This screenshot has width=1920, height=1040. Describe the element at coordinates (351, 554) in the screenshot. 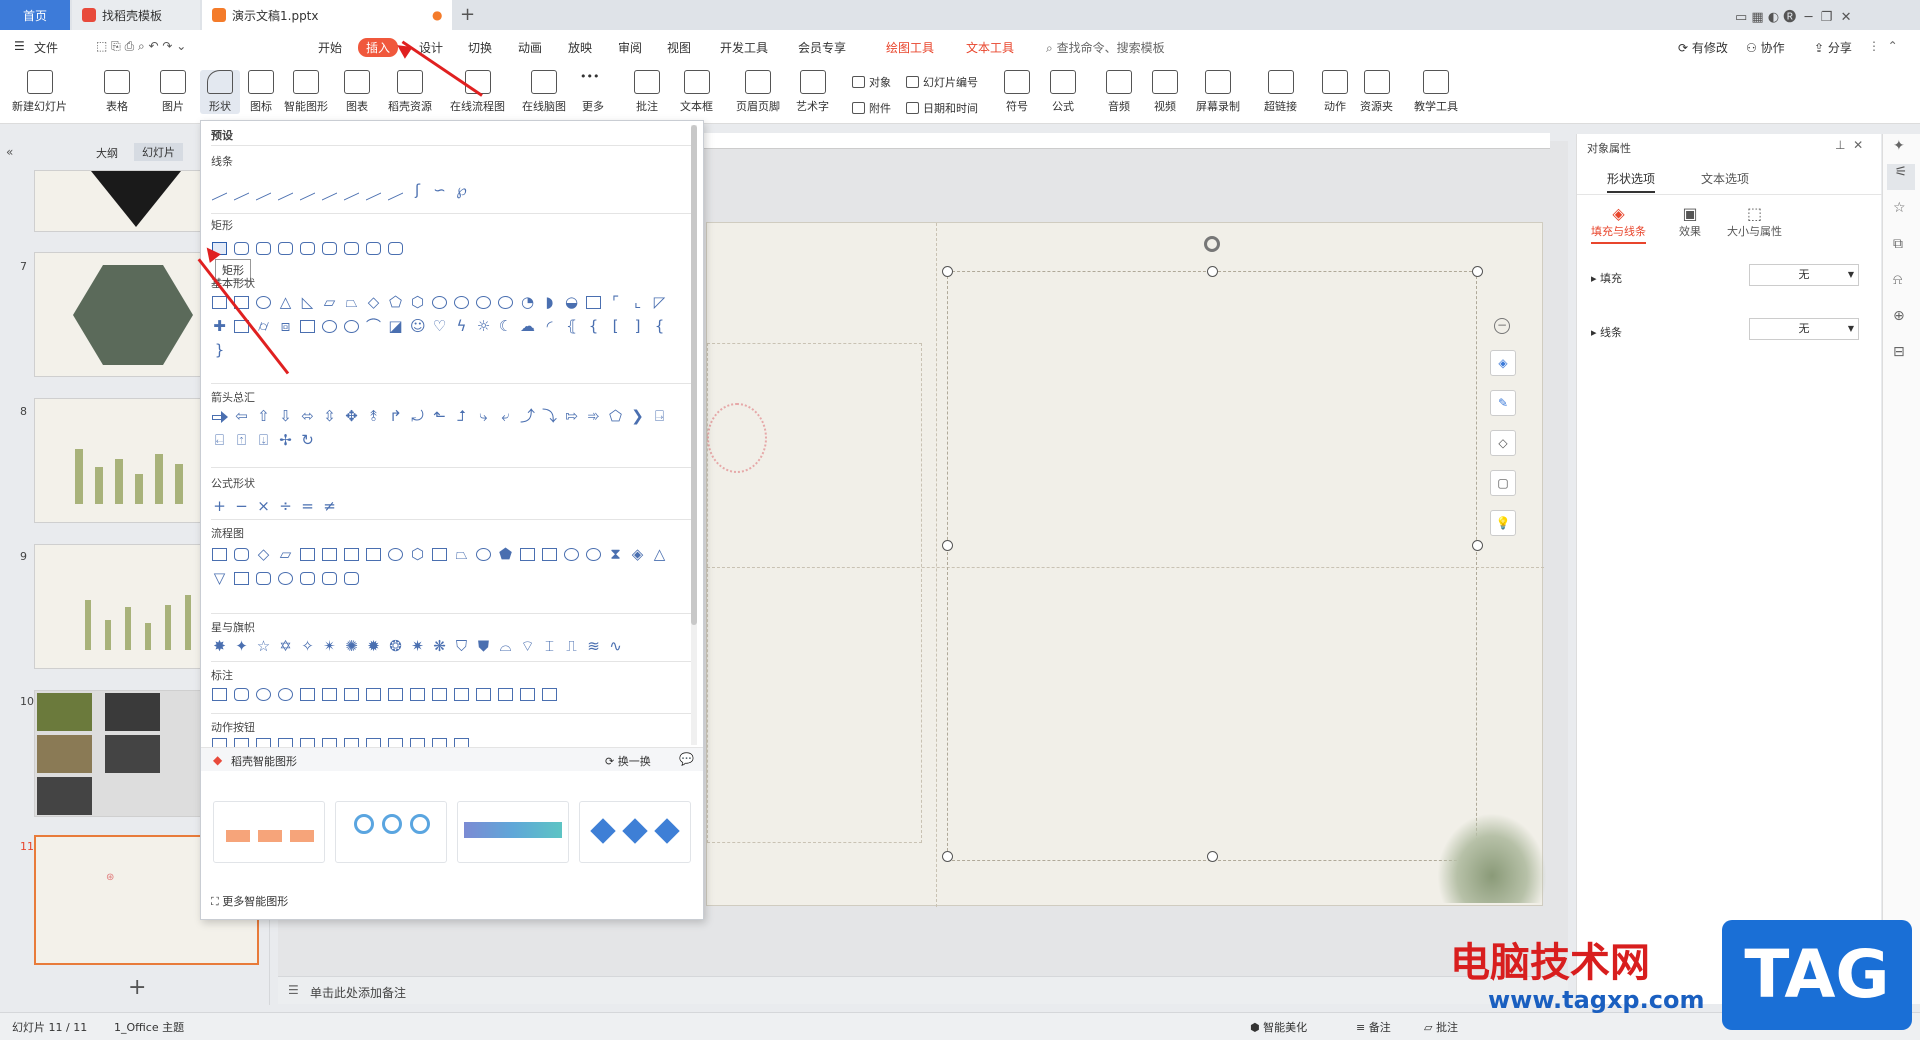

I see `shape-document` at that location.